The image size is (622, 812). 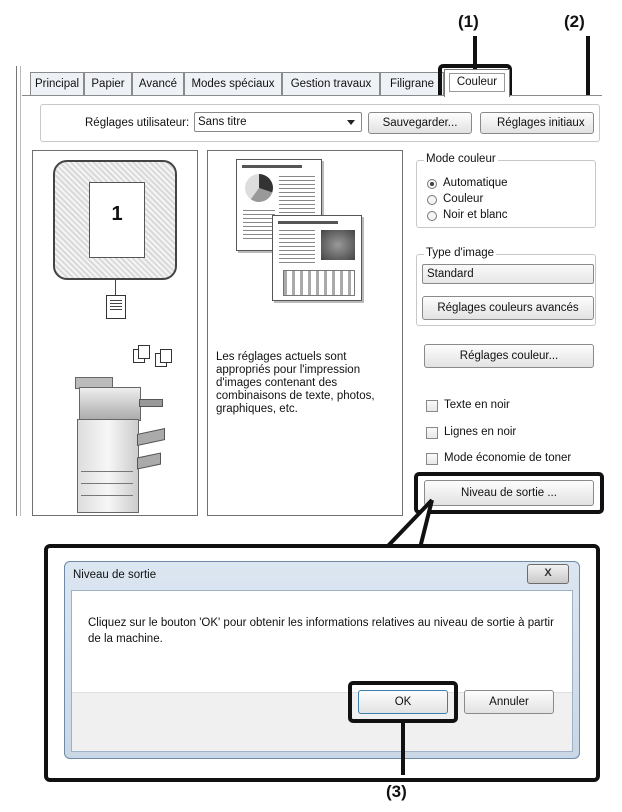 What do you see at coordinates (115, 575) in the screenshot?
I see `dialog-title: Niveau de sortie` at bounding box center [115, 575].